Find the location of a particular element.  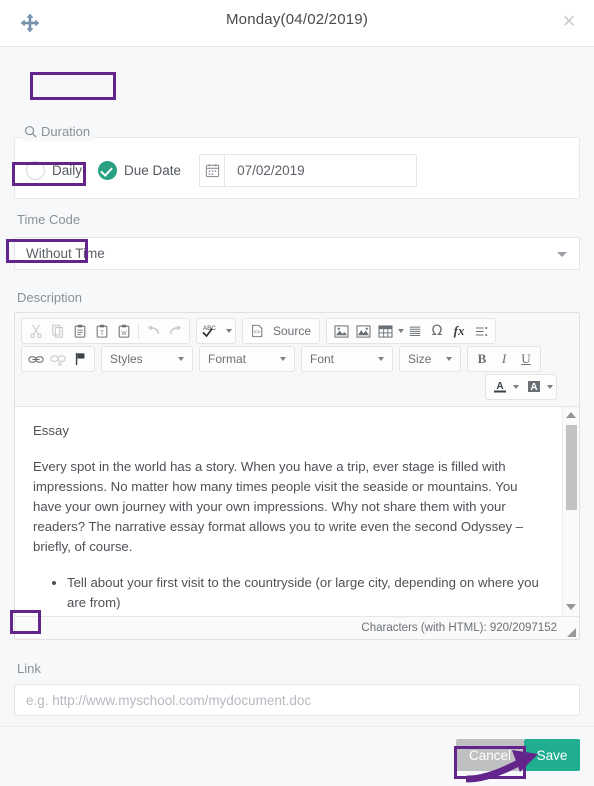

clipboard-group: T W is located at coordinates (105, 331).